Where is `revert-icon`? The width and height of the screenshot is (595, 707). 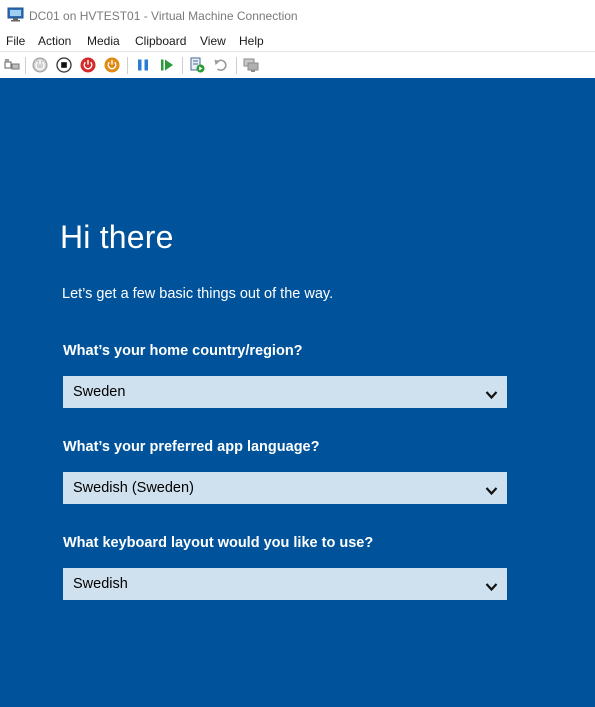 revert-icon is located at coordinates (221, 65).